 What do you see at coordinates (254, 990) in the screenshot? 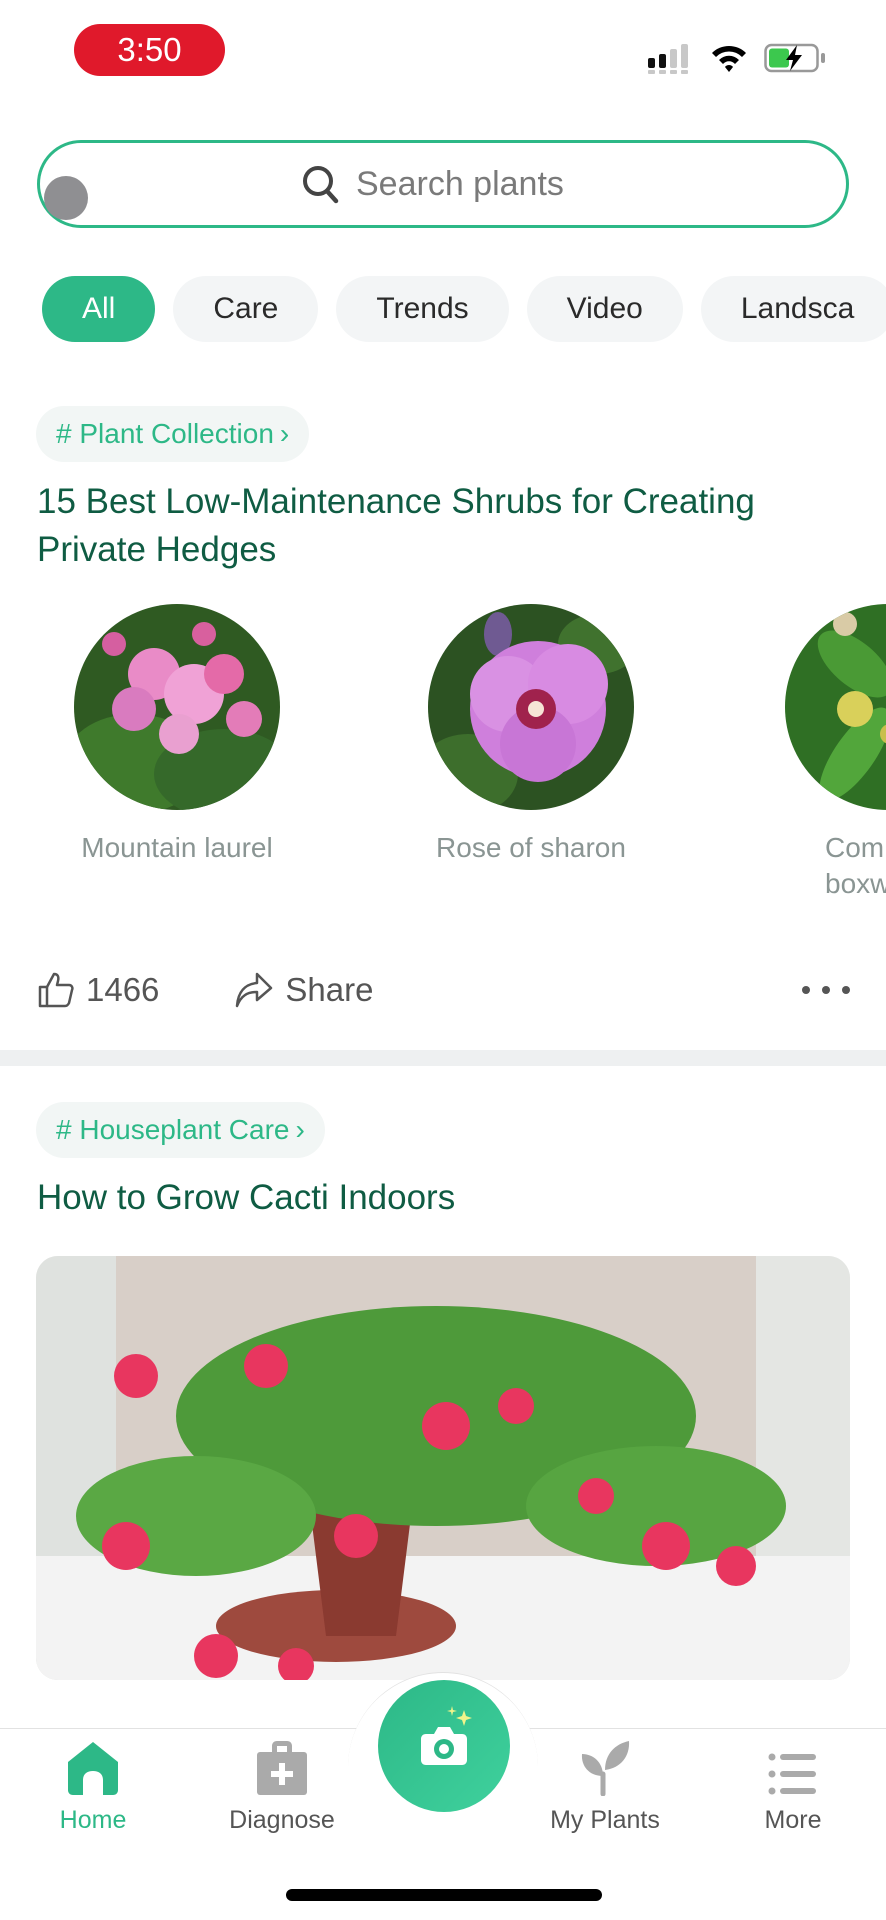
I see `share-icon` at bounding box center [254, 990].